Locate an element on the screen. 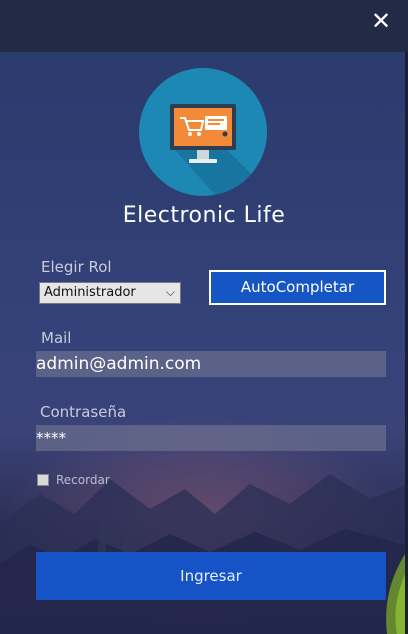 The width and height of the screenshot is (408, 634). role-label: Elegir Rol is located at coordinates (76, 267).